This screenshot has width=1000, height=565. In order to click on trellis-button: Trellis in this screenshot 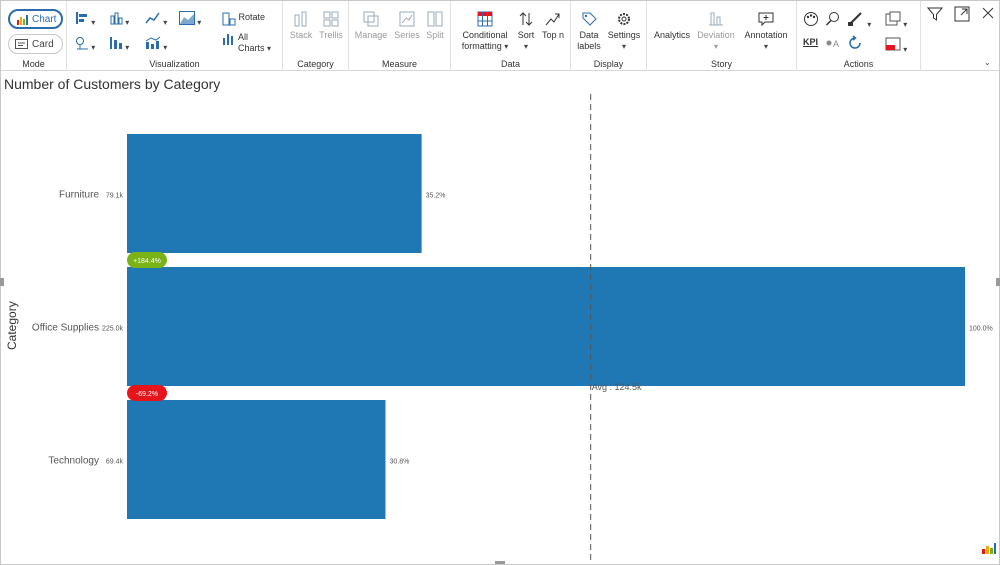, I will do `click(331, 26)`.